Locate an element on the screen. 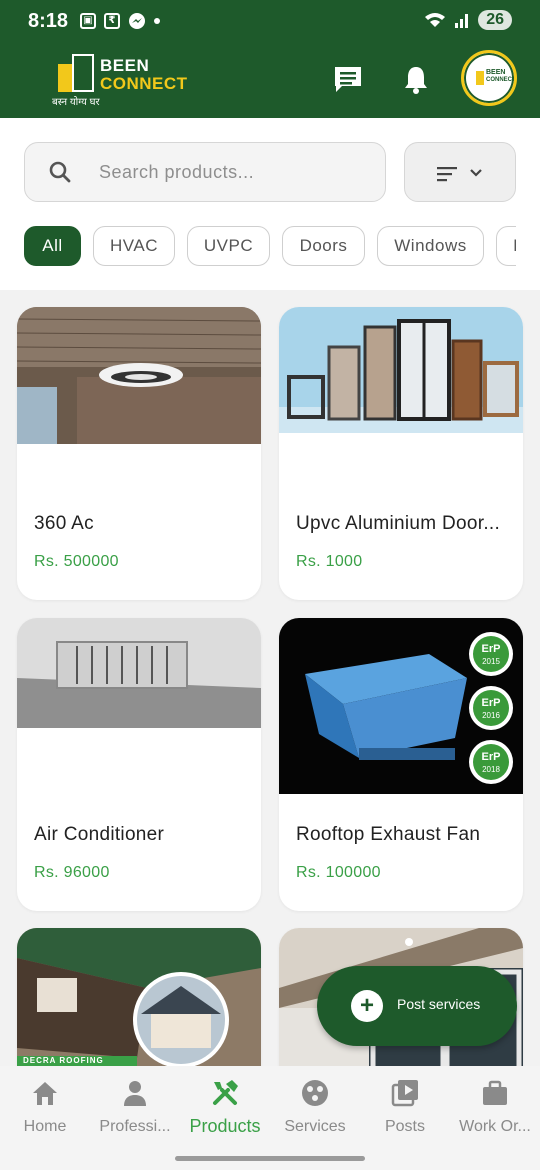 This screenshot has width=540, height=1170. search-input is located at coordinates (234, 172).